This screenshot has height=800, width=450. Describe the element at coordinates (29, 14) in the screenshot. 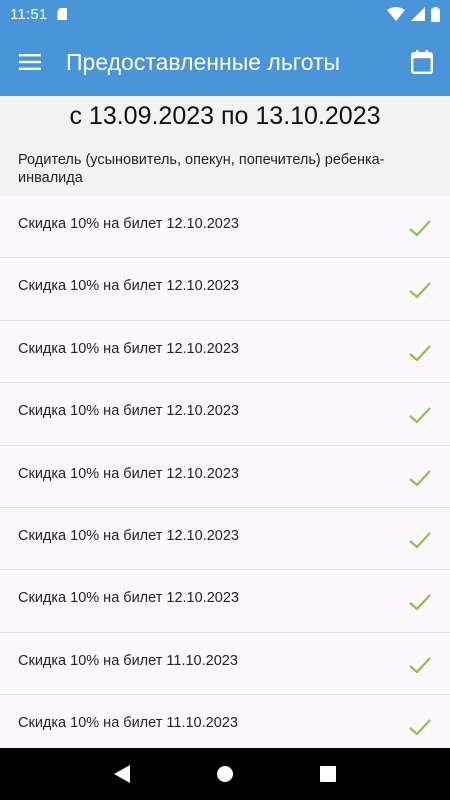

I see `status-time: 11:51` at that location.